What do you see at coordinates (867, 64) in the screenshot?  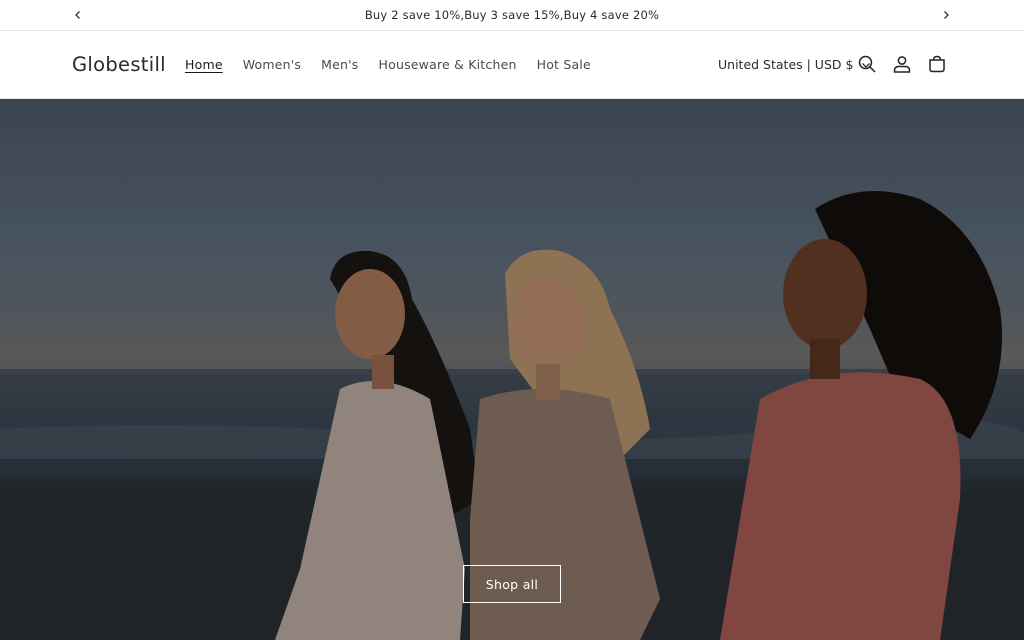 I see `search-icon` at bounding box center [867, 64].